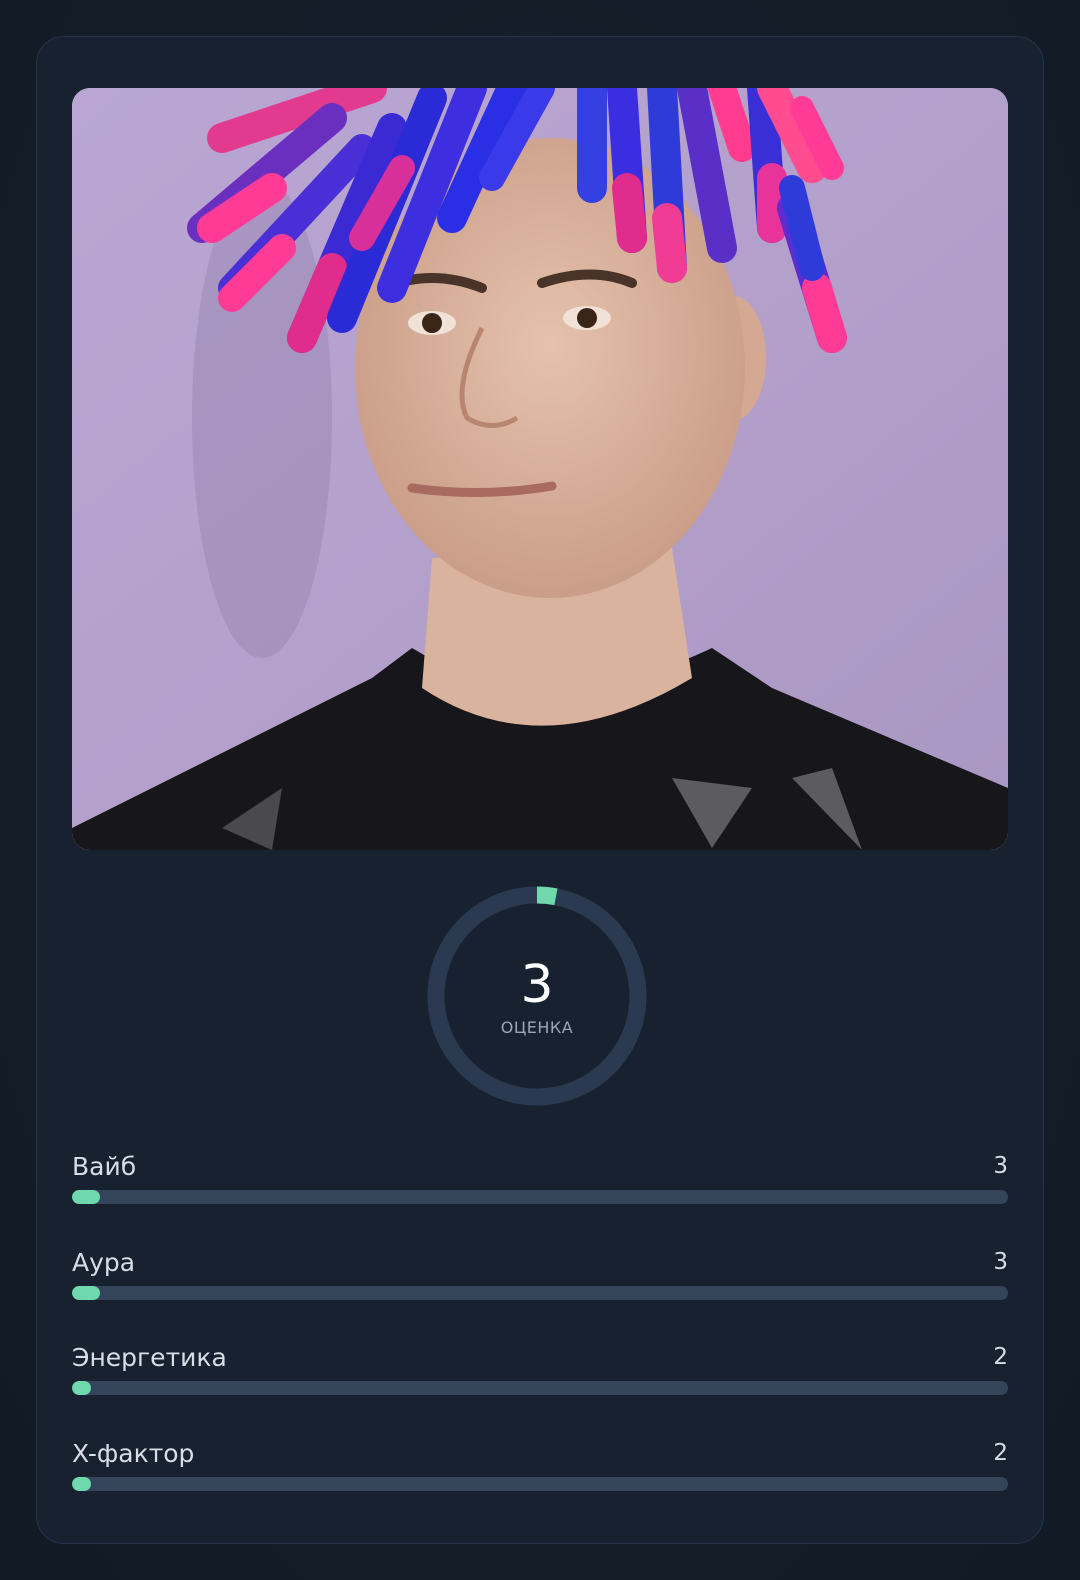 The height and width of the screenshot is (1580, 1080). I want to click on metric-x-factor: X-фактор 2, so click(540, 1482).